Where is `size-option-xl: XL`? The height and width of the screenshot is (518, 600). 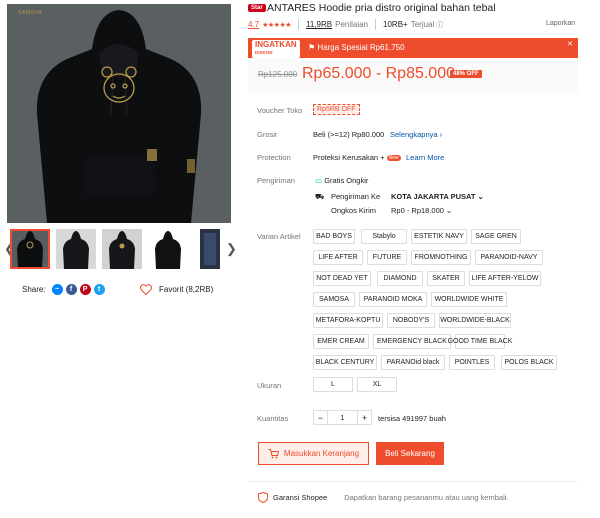
size-option-xl: XL is located at coordinates (377, 384).